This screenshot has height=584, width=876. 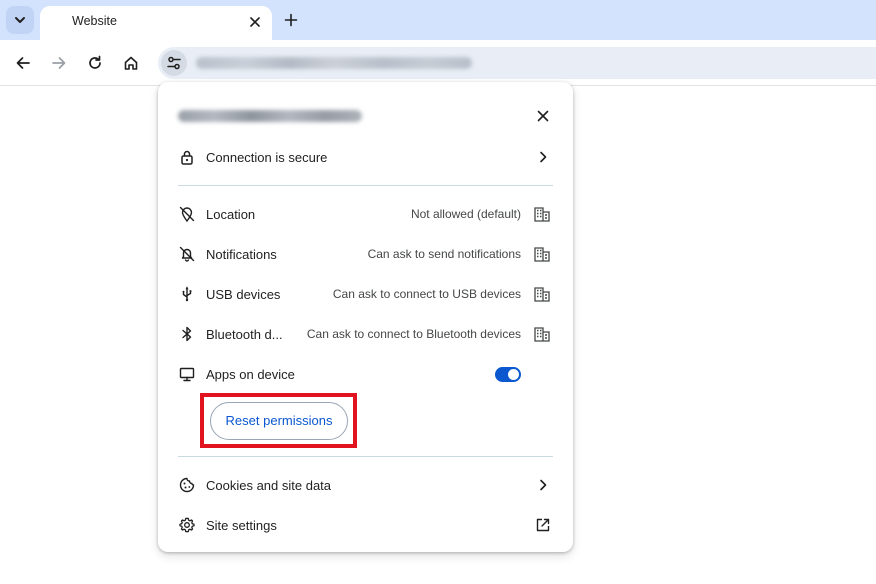 I want to click on connection-label: Connection is secure, so click(x=267, y=157).